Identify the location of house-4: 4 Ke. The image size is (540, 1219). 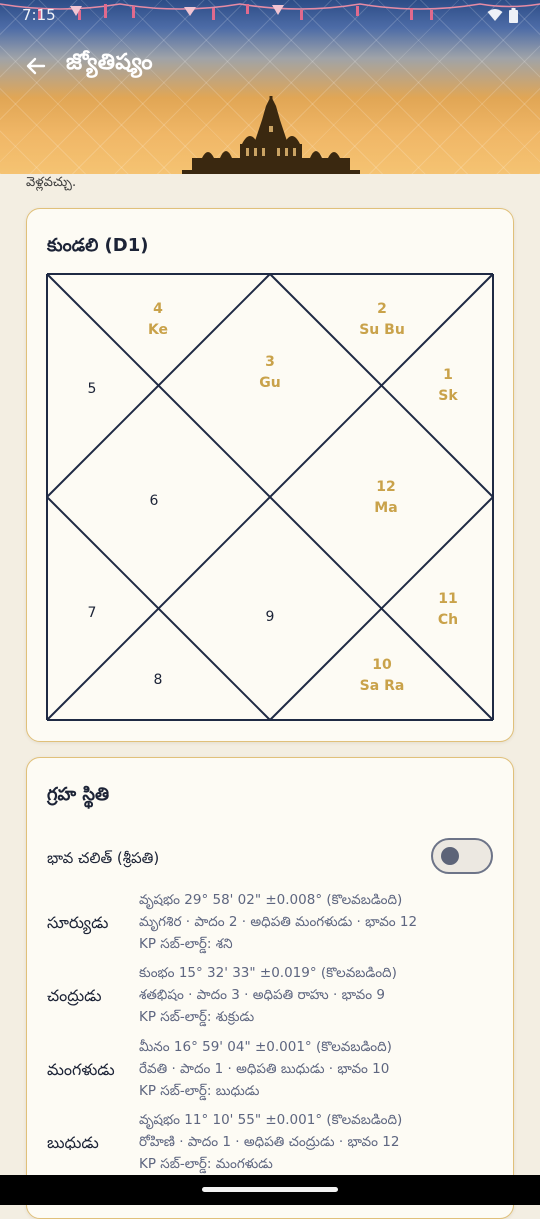
(158, 319).